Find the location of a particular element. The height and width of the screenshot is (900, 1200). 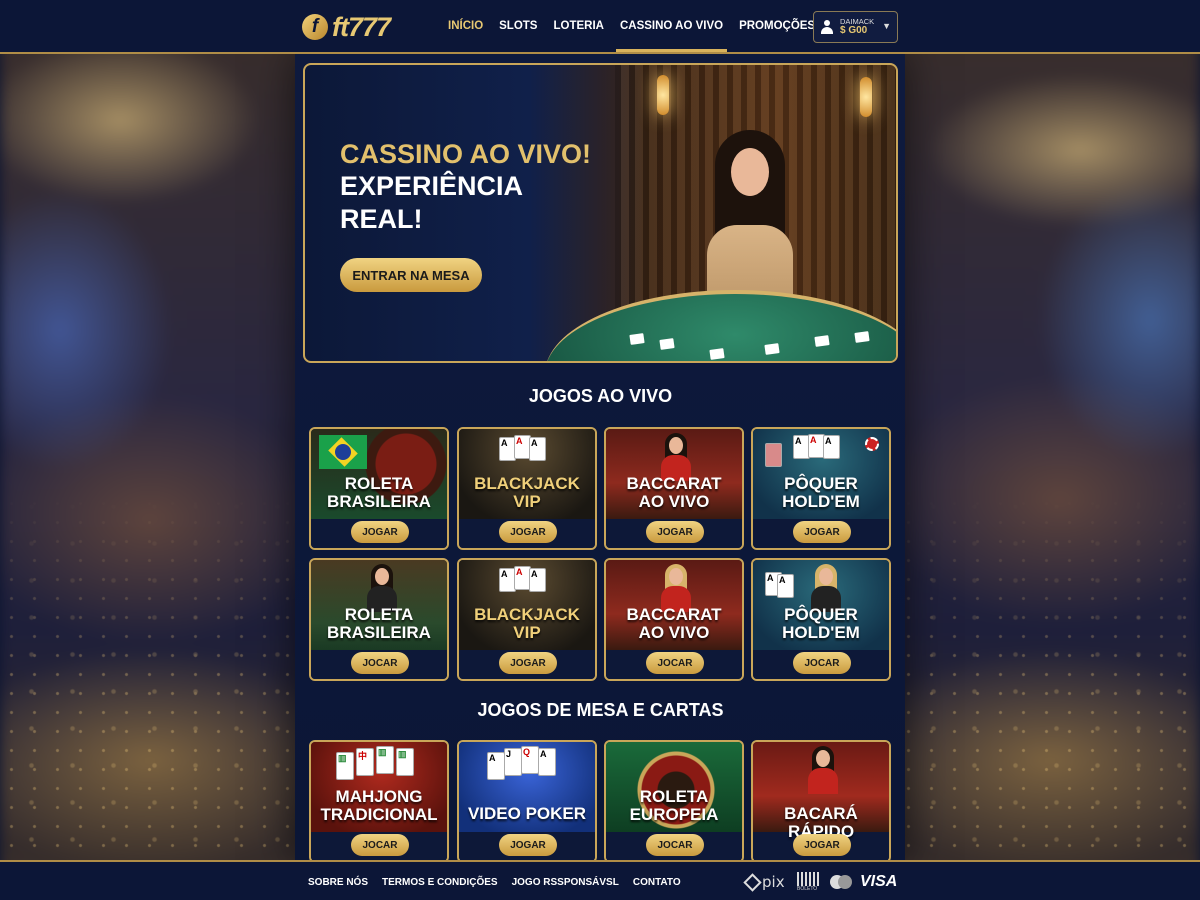

hero-headline-line1: CASSINO AO VIVO! is located at coordinates (466, 154).